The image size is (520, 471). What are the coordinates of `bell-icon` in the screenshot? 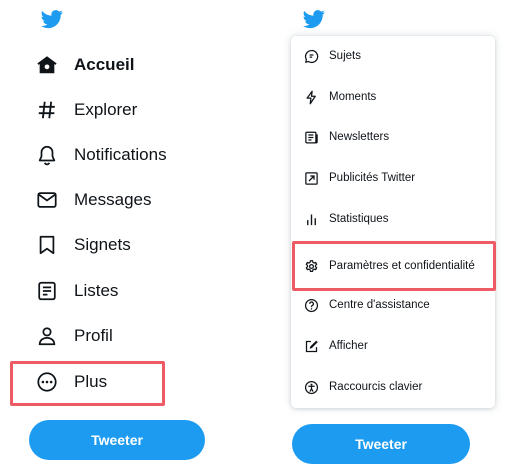 It's located at (47, 155).